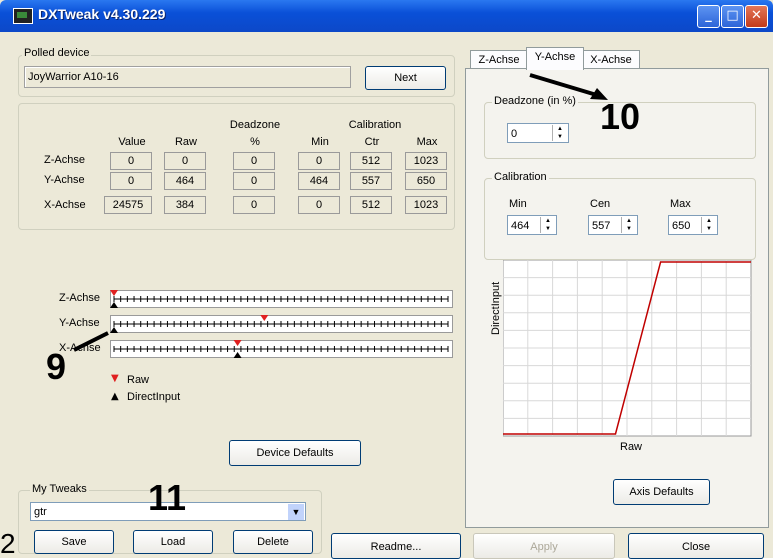 This screenshot has width=773, height=560. I want to click on tab-y-achse: Y-Achse, so click(555, 58).